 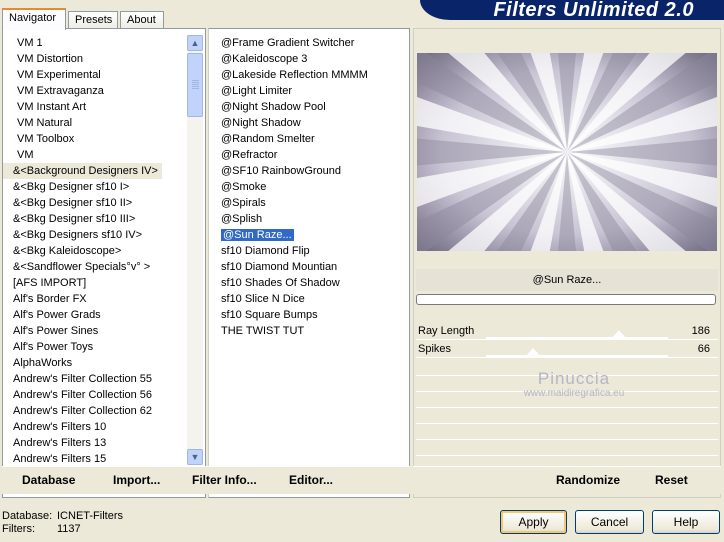 I want to click on filter-item-label: @Night Shadow, so click(x=261, y=123).